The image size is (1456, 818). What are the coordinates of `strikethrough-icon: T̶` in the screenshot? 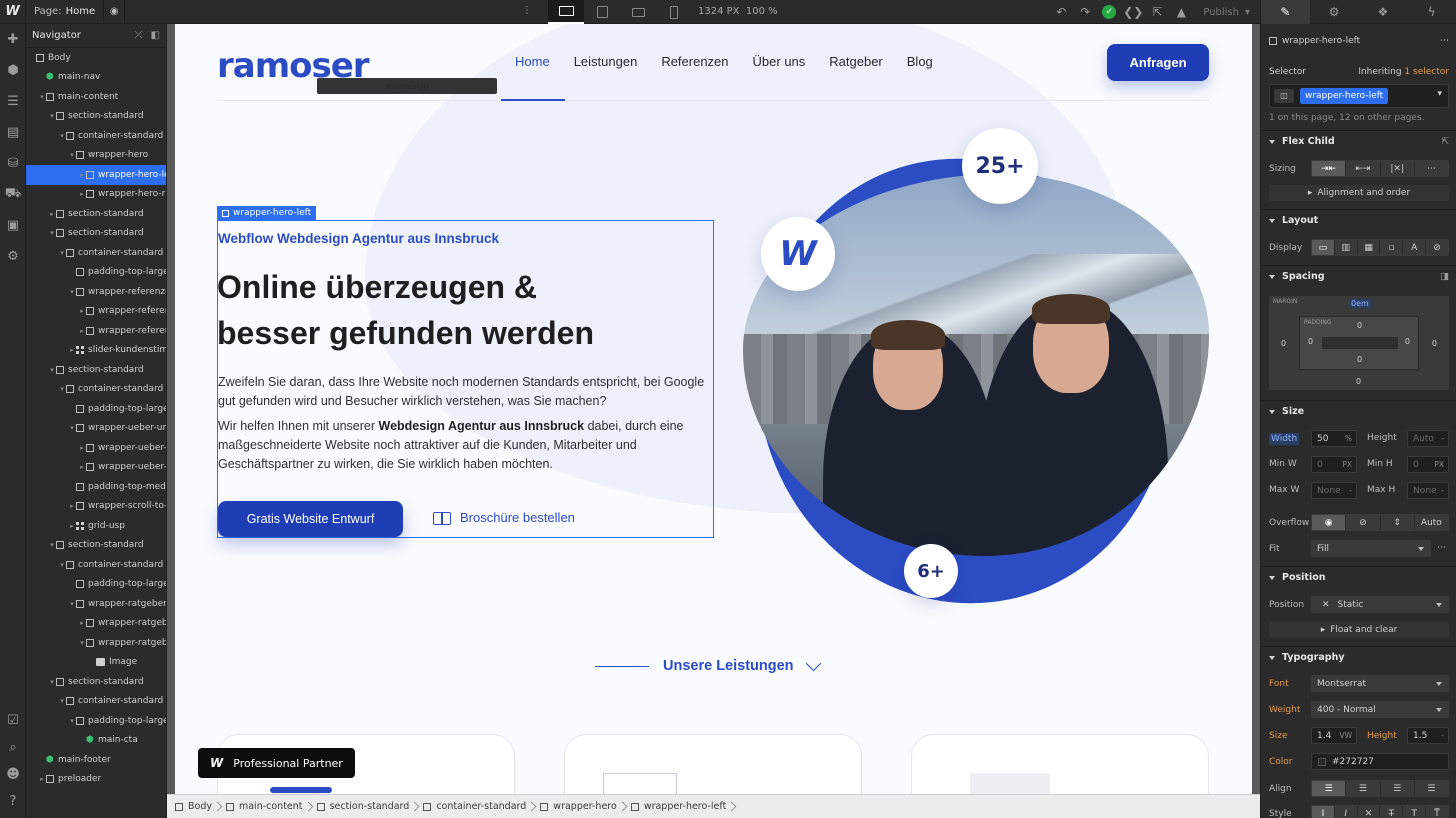 It's located at (1392, 812).